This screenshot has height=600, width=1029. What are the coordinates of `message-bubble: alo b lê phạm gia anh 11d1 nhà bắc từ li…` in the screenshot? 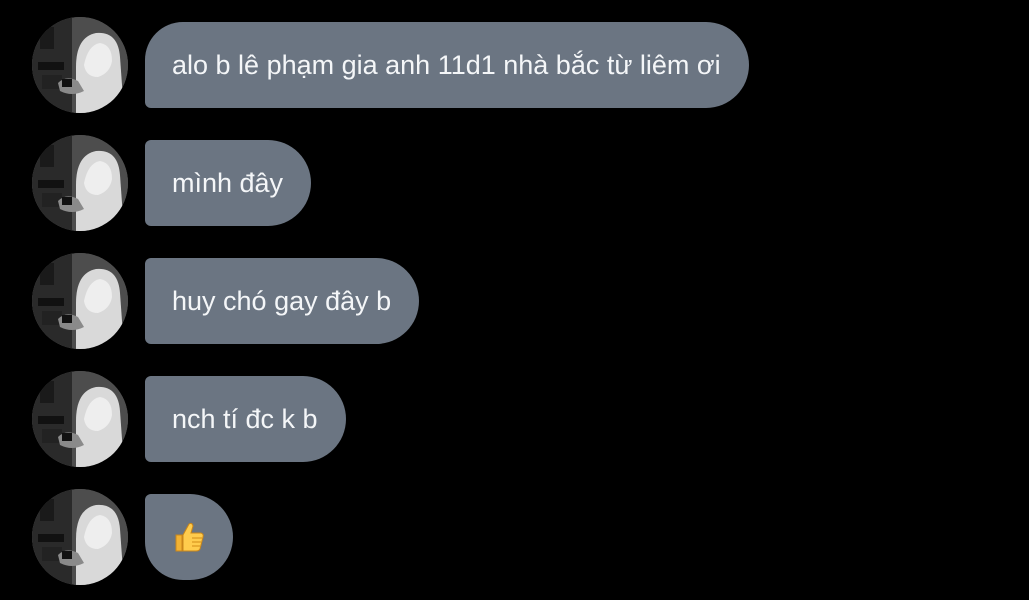 It's located at (447, 65).